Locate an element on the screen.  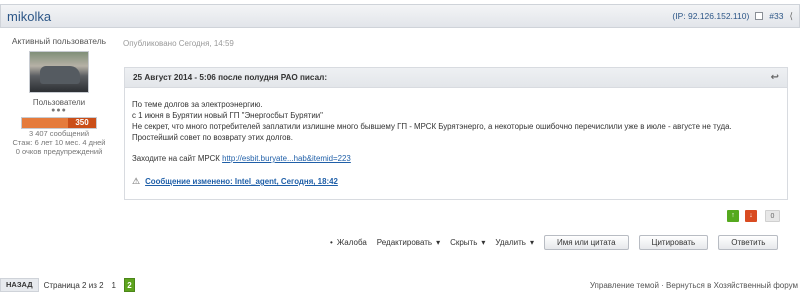
hide-action: Скрыть ▾ is located at coordinates (467, 242).